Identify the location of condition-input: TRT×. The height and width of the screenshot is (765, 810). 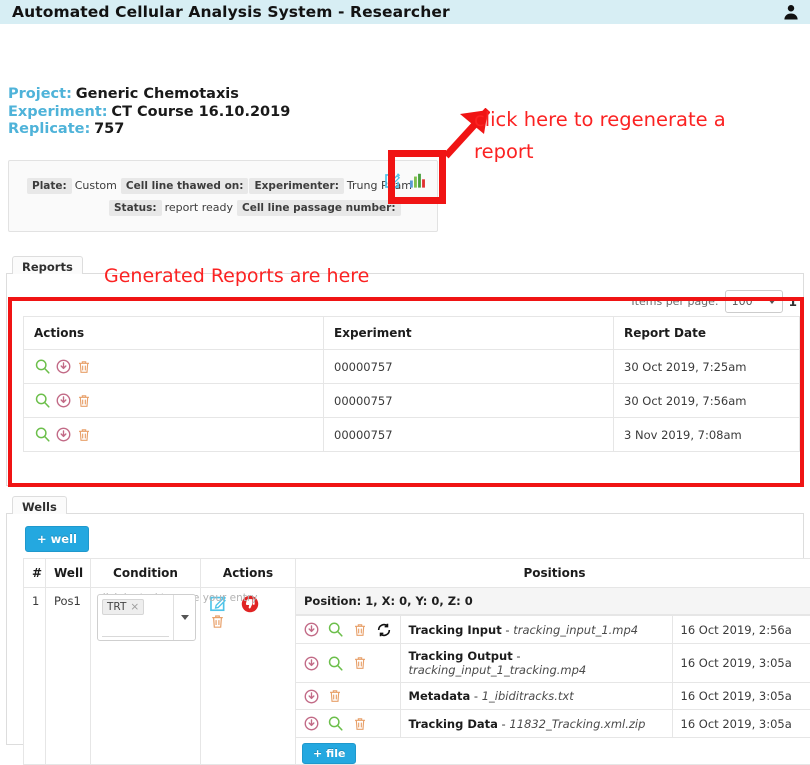
(146, 617).